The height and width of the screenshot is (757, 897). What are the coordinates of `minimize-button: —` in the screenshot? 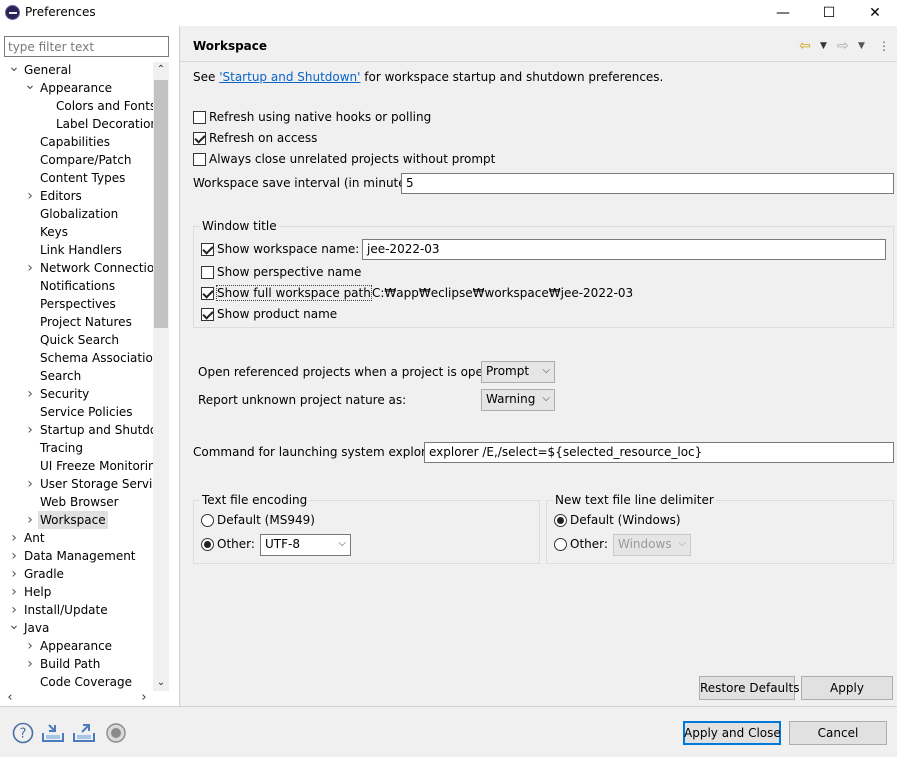 It's located at (783, 13).